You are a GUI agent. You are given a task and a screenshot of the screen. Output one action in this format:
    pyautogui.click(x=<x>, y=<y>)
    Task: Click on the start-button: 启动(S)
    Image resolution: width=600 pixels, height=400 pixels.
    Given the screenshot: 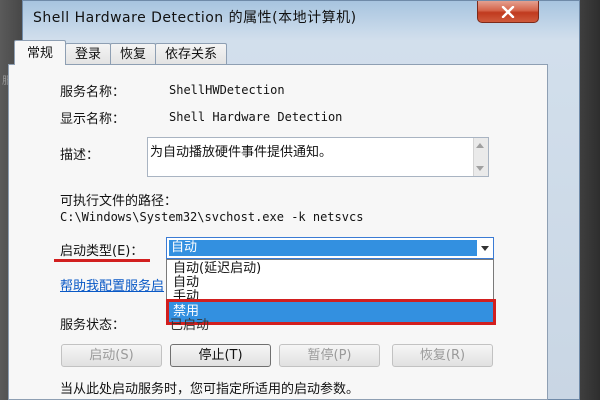 What is the action you would take?
    pyautogui.click(x=111, y=355)
    